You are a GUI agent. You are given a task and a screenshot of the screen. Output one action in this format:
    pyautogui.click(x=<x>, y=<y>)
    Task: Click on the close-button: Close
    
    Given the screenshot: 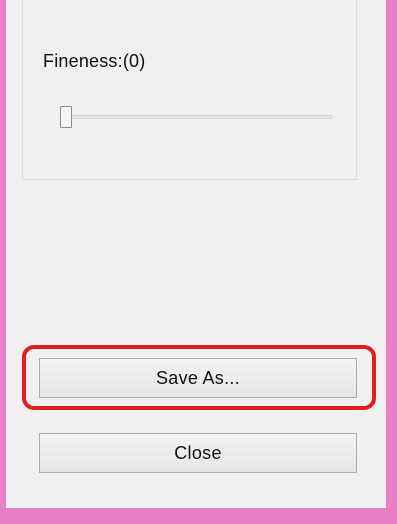 What is the action you would take?
    pyautogui.click(x=198, y=453)
    